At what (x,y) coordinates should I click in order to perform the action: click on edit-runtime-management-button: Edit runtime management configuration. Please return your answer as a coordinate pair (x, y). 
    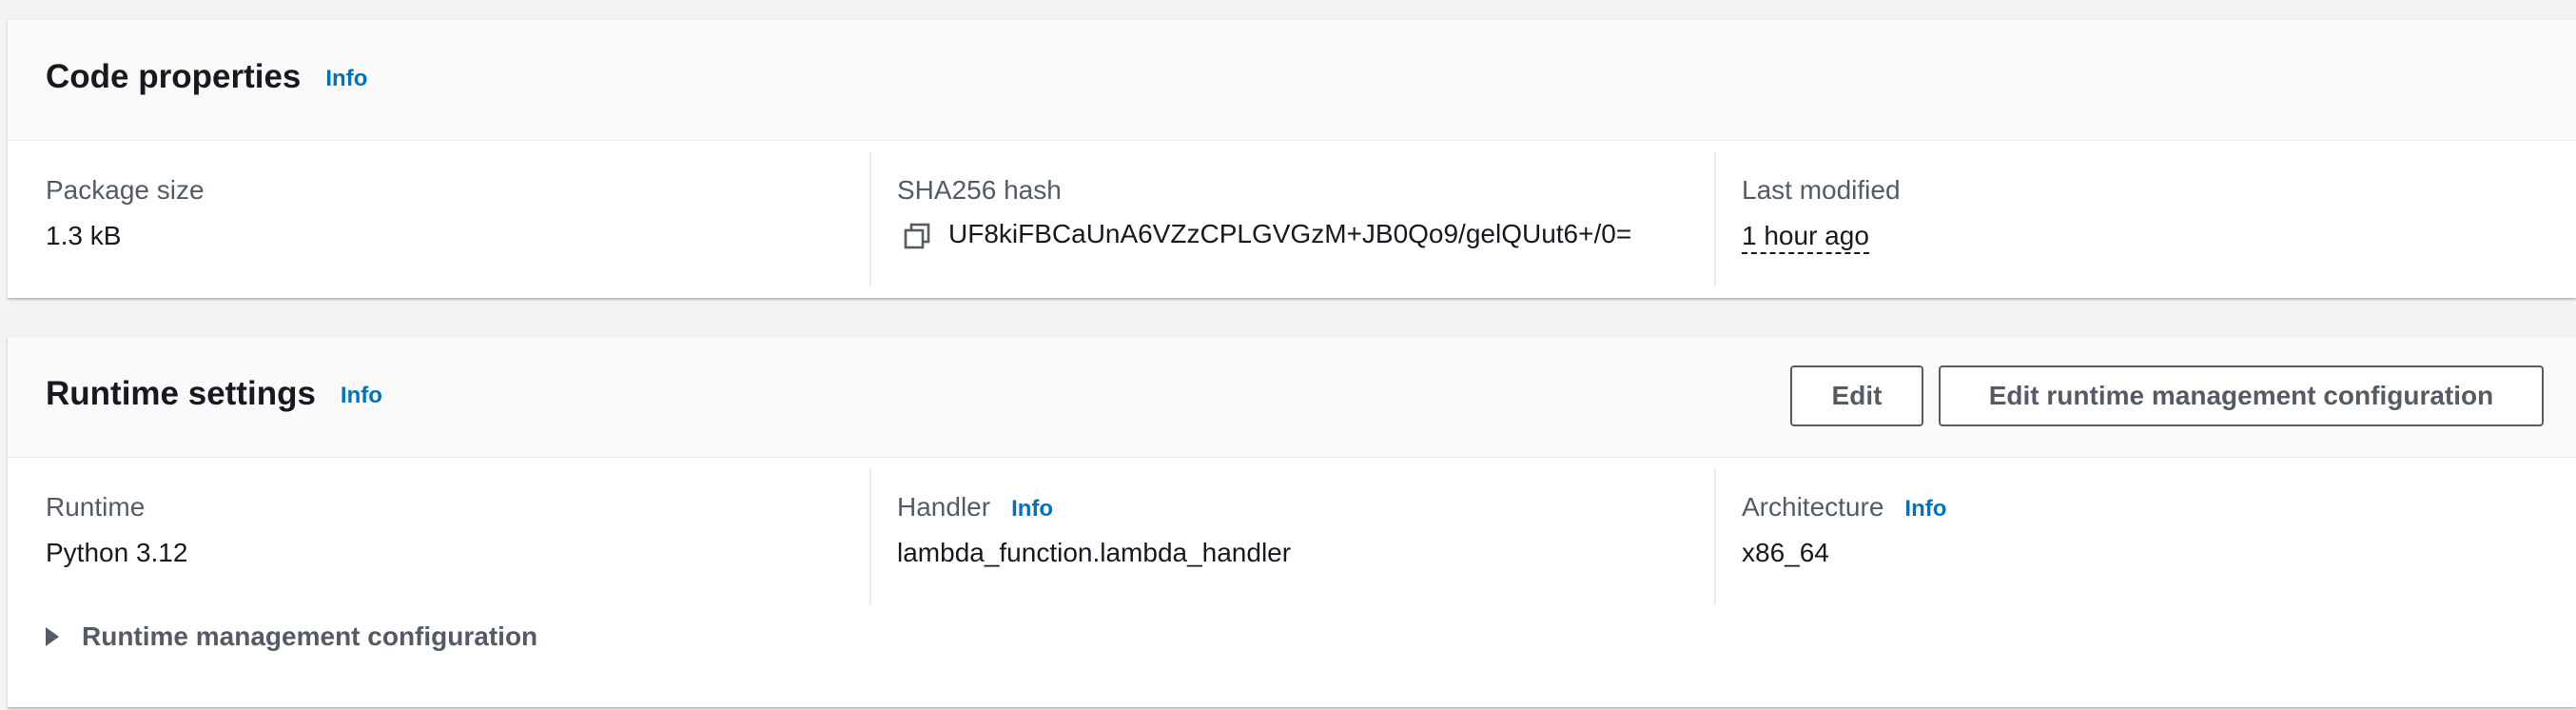
    Looking at the image, I should click on (2241, 395).